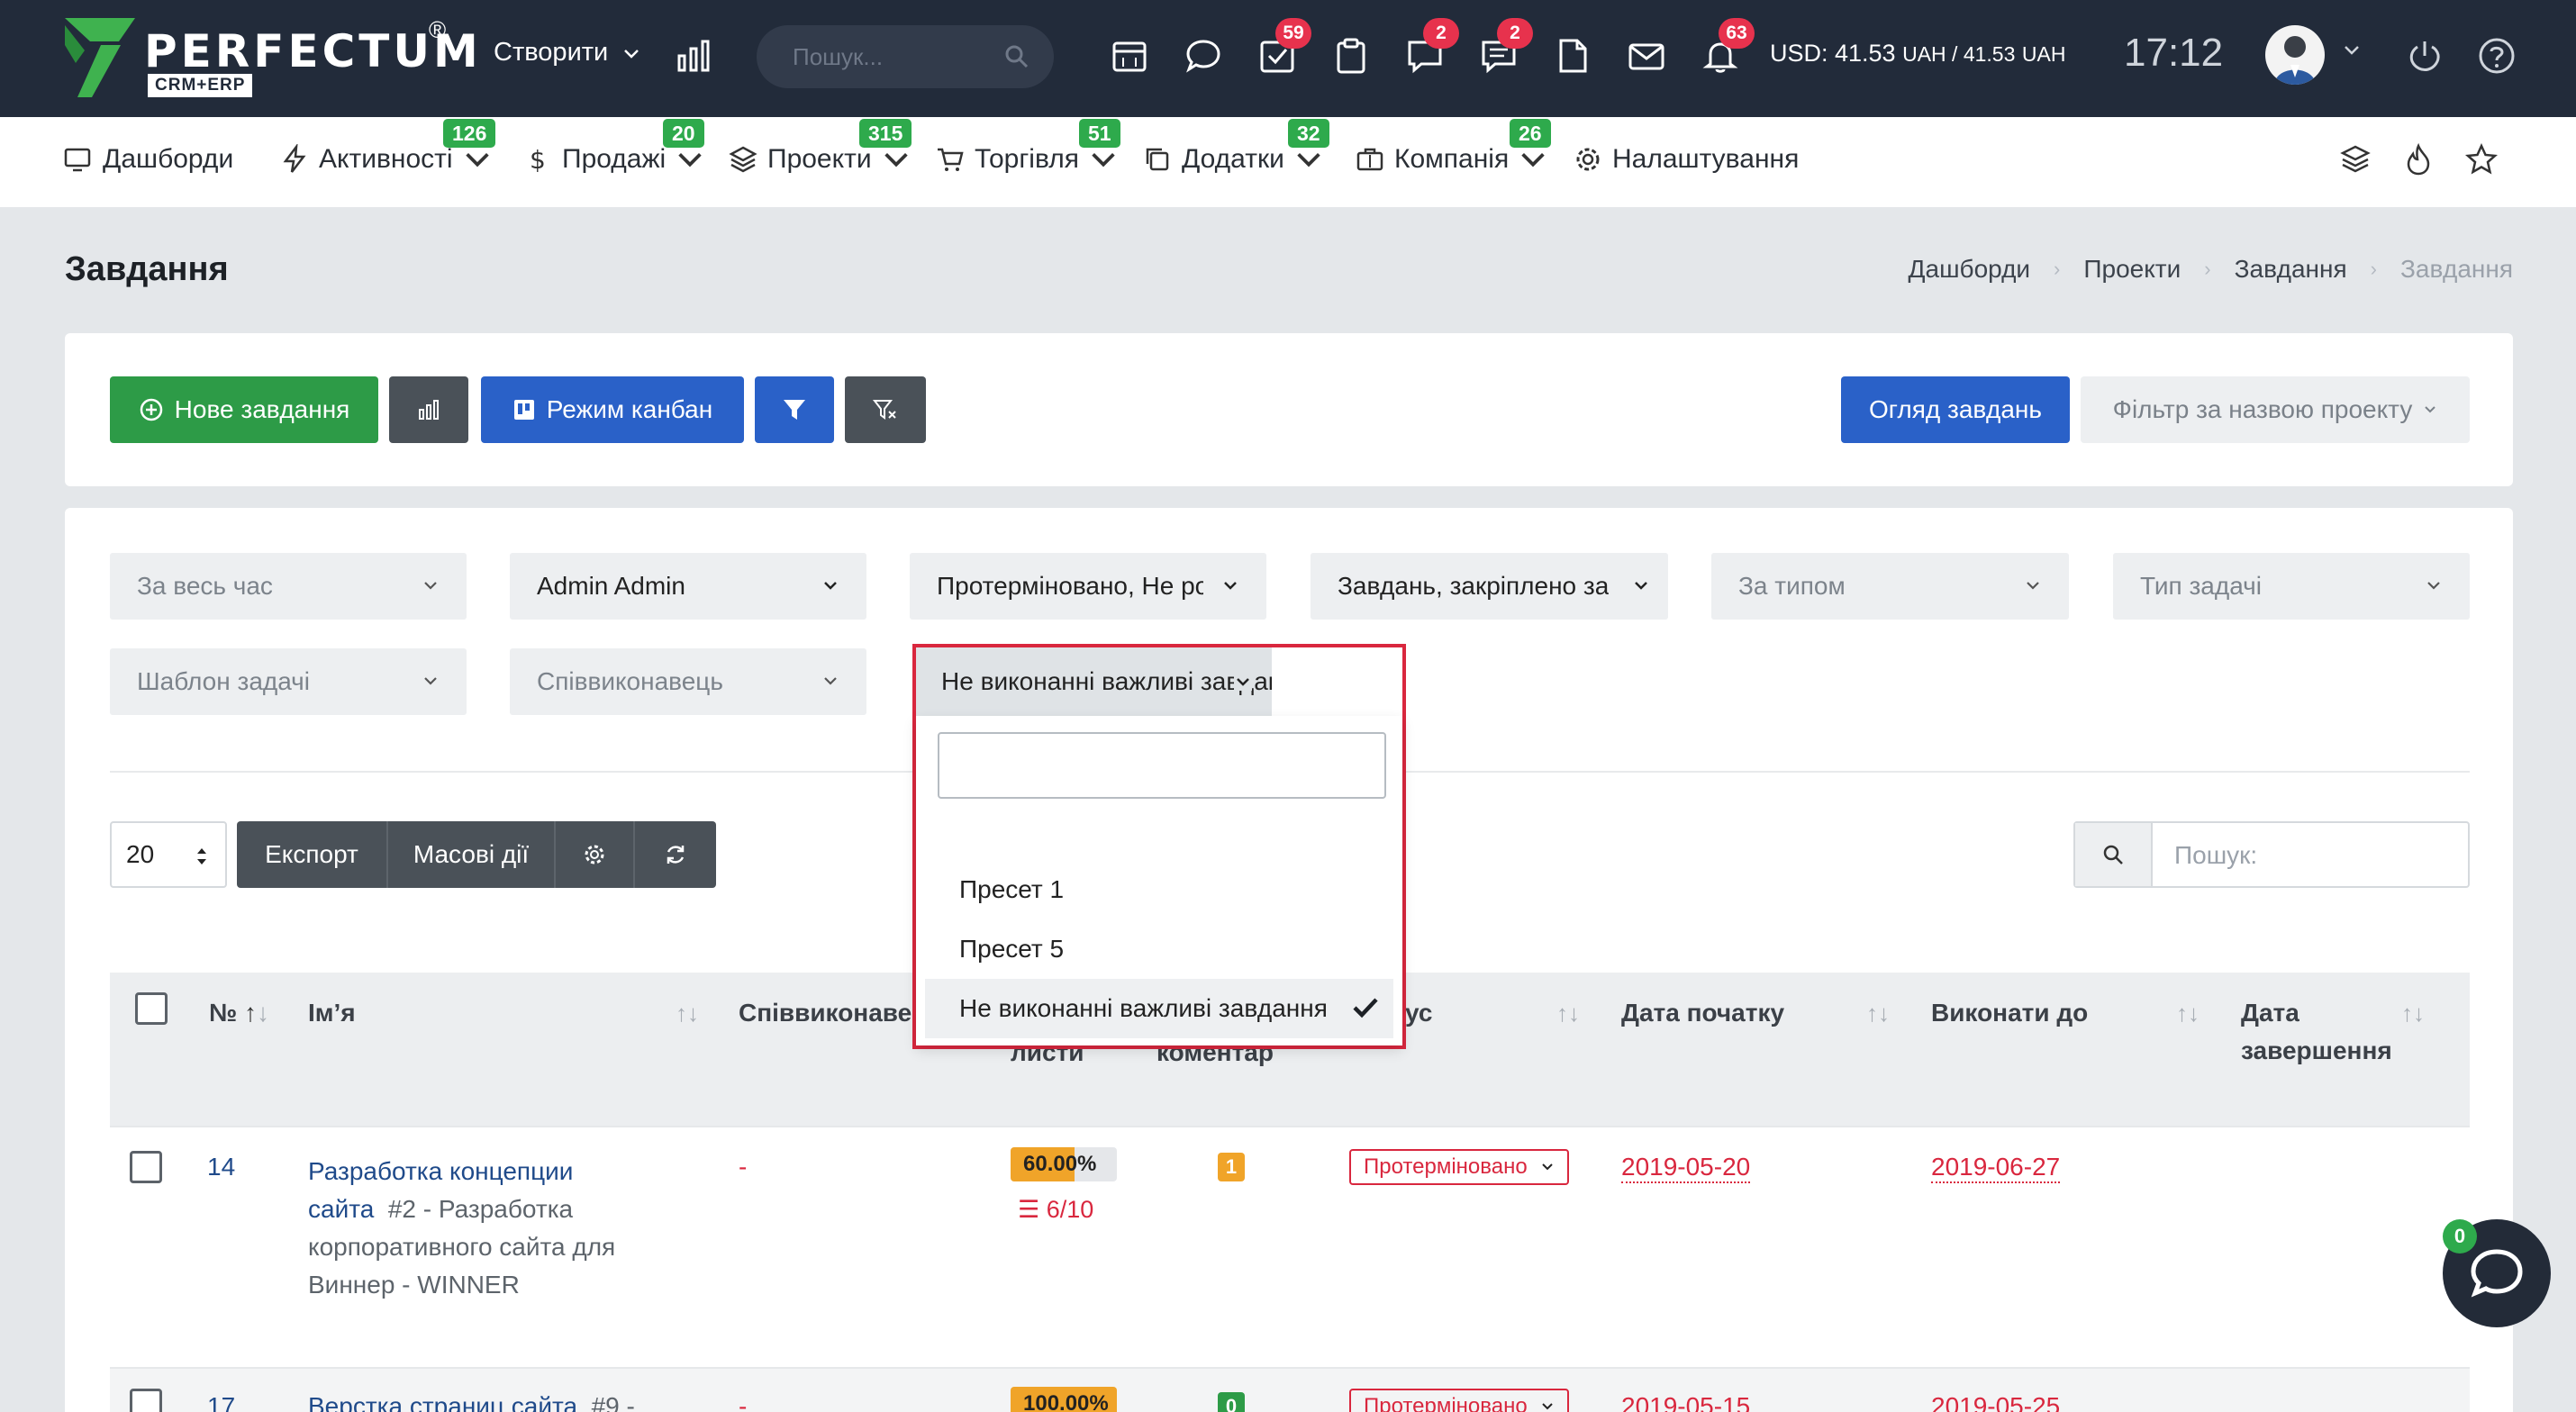 The image size is (2576, 1412). What do you see at coordinates (2009, 1013) in the screenshot?
I see `col-due-date: Виконати до` at bounding box center [2009, 1013].